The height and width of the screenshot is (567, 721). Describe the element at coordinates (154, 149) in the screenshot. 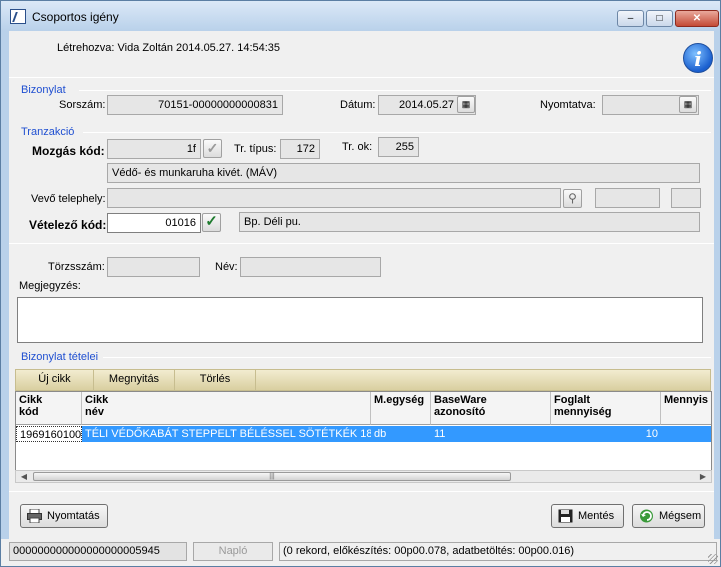

I see `mozgas-field: 1f` at that location.